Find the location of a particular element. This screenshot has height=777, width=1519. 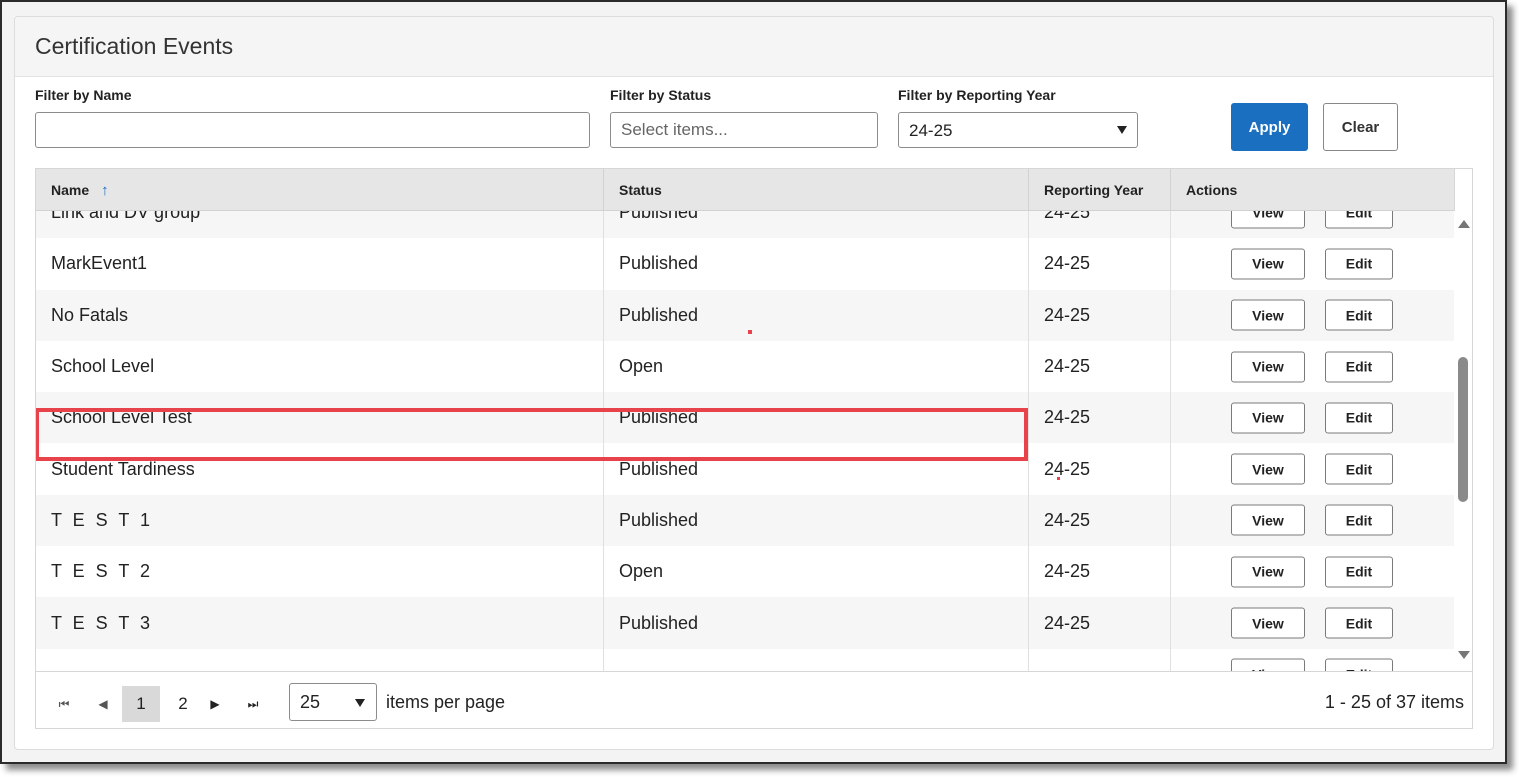

apply-button: Apply is located at coordinates (1269, 127).